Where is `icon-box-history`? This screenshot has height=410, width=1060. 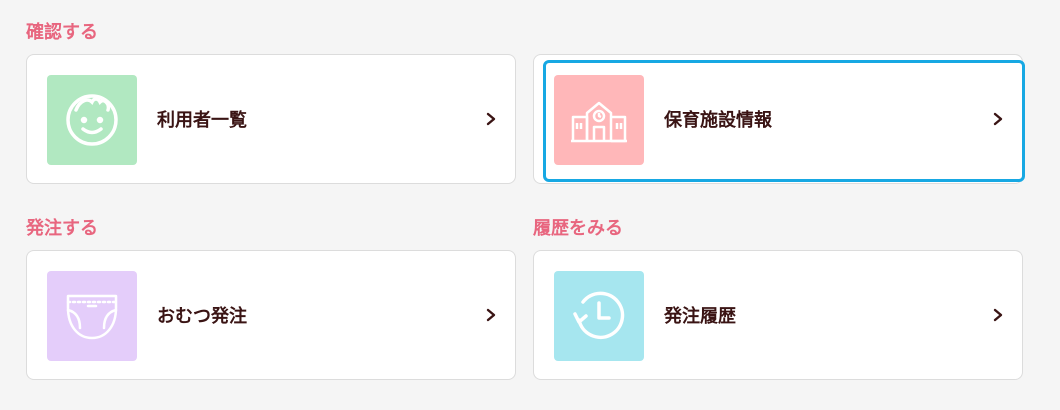 icon-box-history is located at coordinates (599, 316).